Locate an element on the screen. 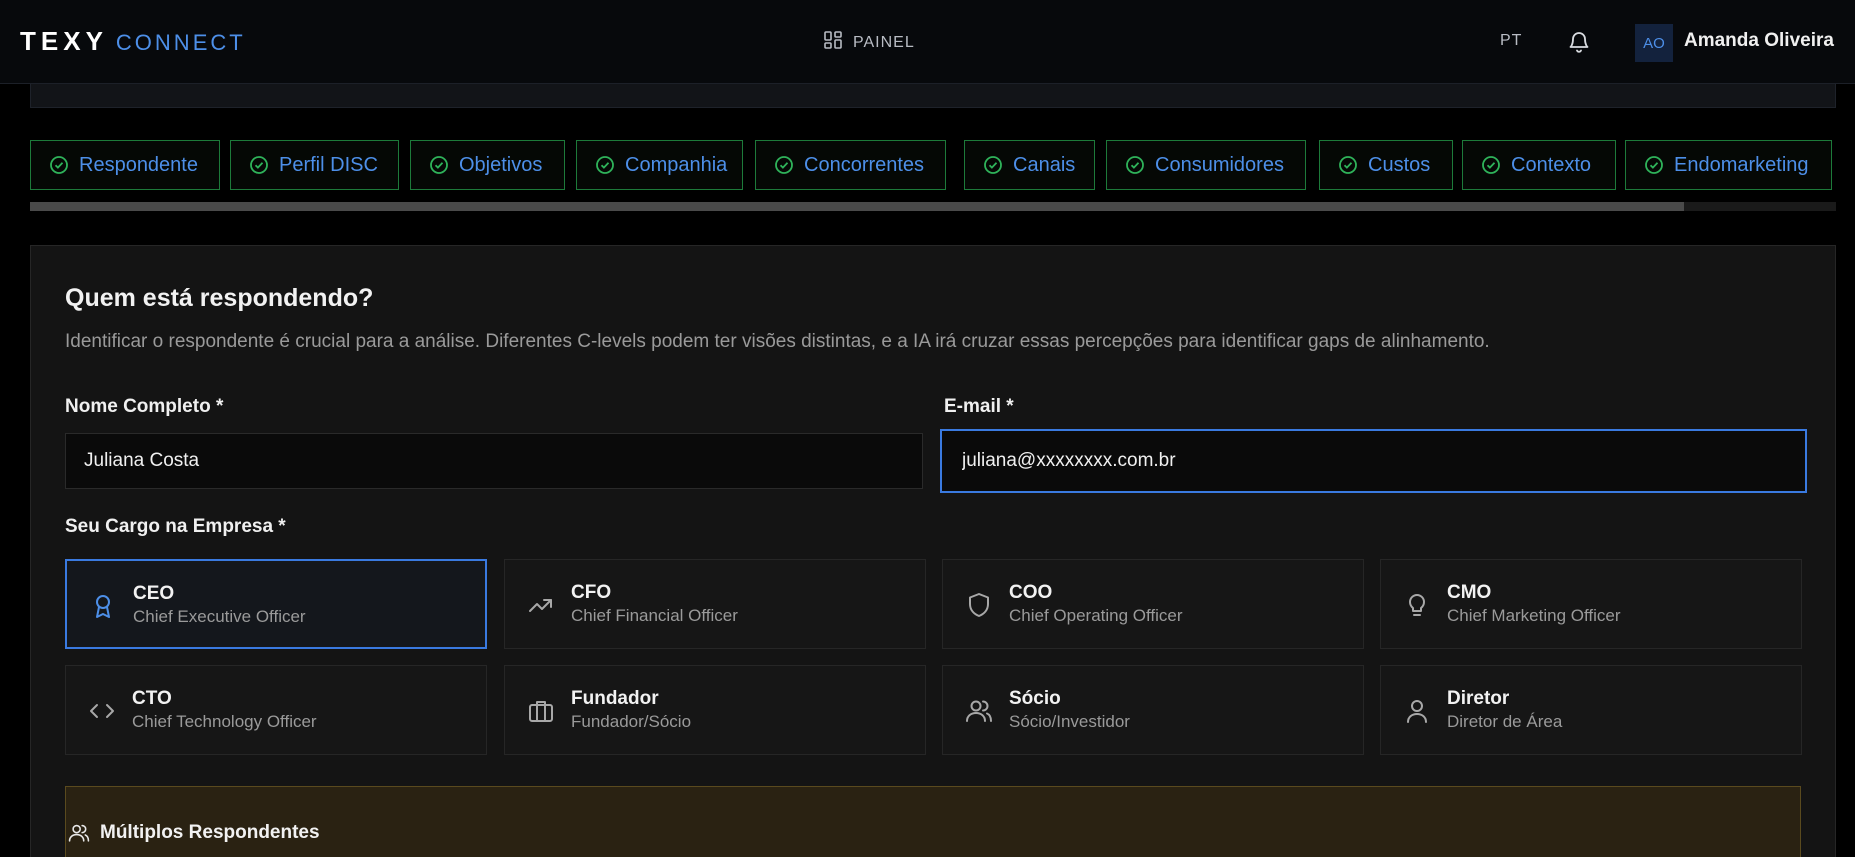  step-tab-objetivos: Objetivos is located at coordinates (487, 165).